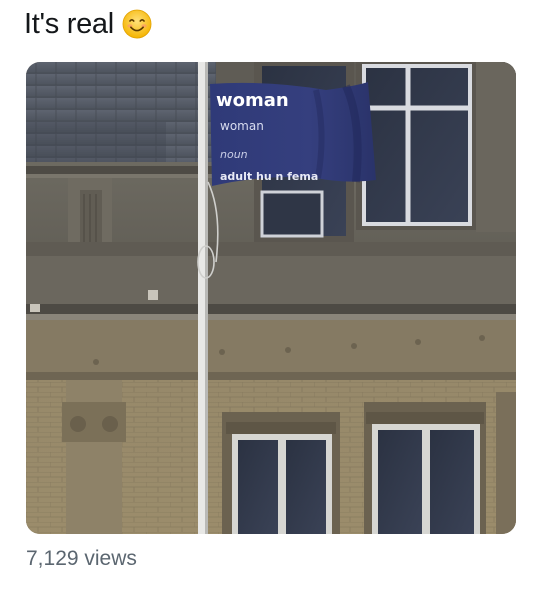 The width and height of the screenshot is (541, 600). I want to click on tweet-text-row: It's real, so click(88, 24).